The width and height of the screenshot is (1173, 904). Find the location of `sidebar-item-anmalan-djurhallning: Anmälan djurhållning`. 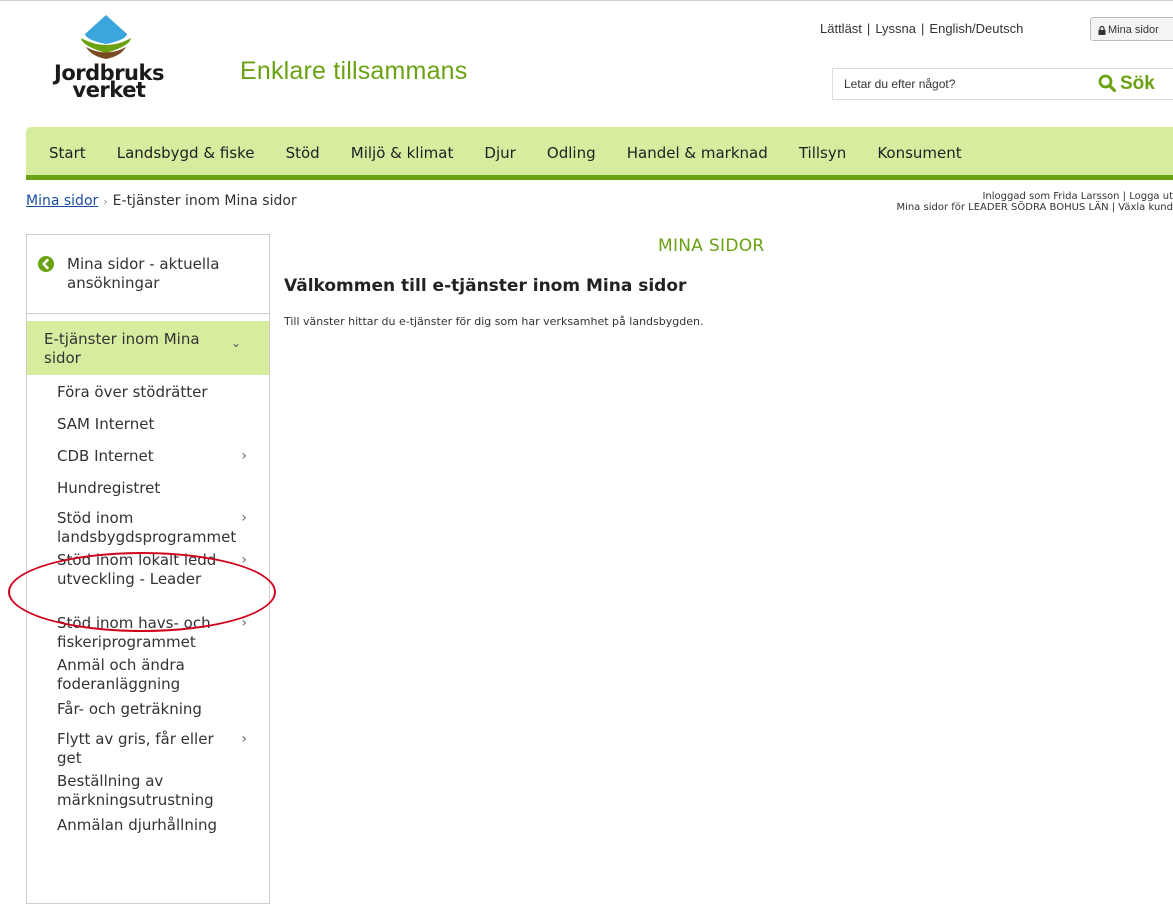

sidebar-item-anmalan-djurhallning: Anmälan djurhållning is located at coordinates (148, 826).